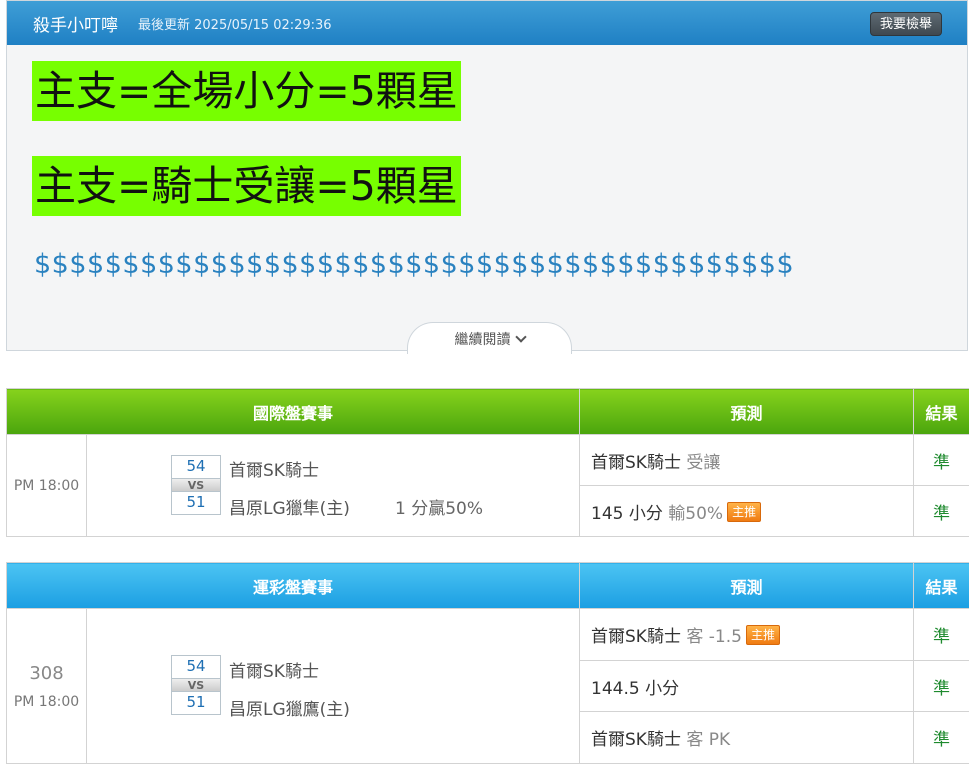  What do you see at coordinates (747, 460) in the screenshot?
I see `prediction-cell: 首爾SK騎士 受讓` at bounding box center [747, 460].